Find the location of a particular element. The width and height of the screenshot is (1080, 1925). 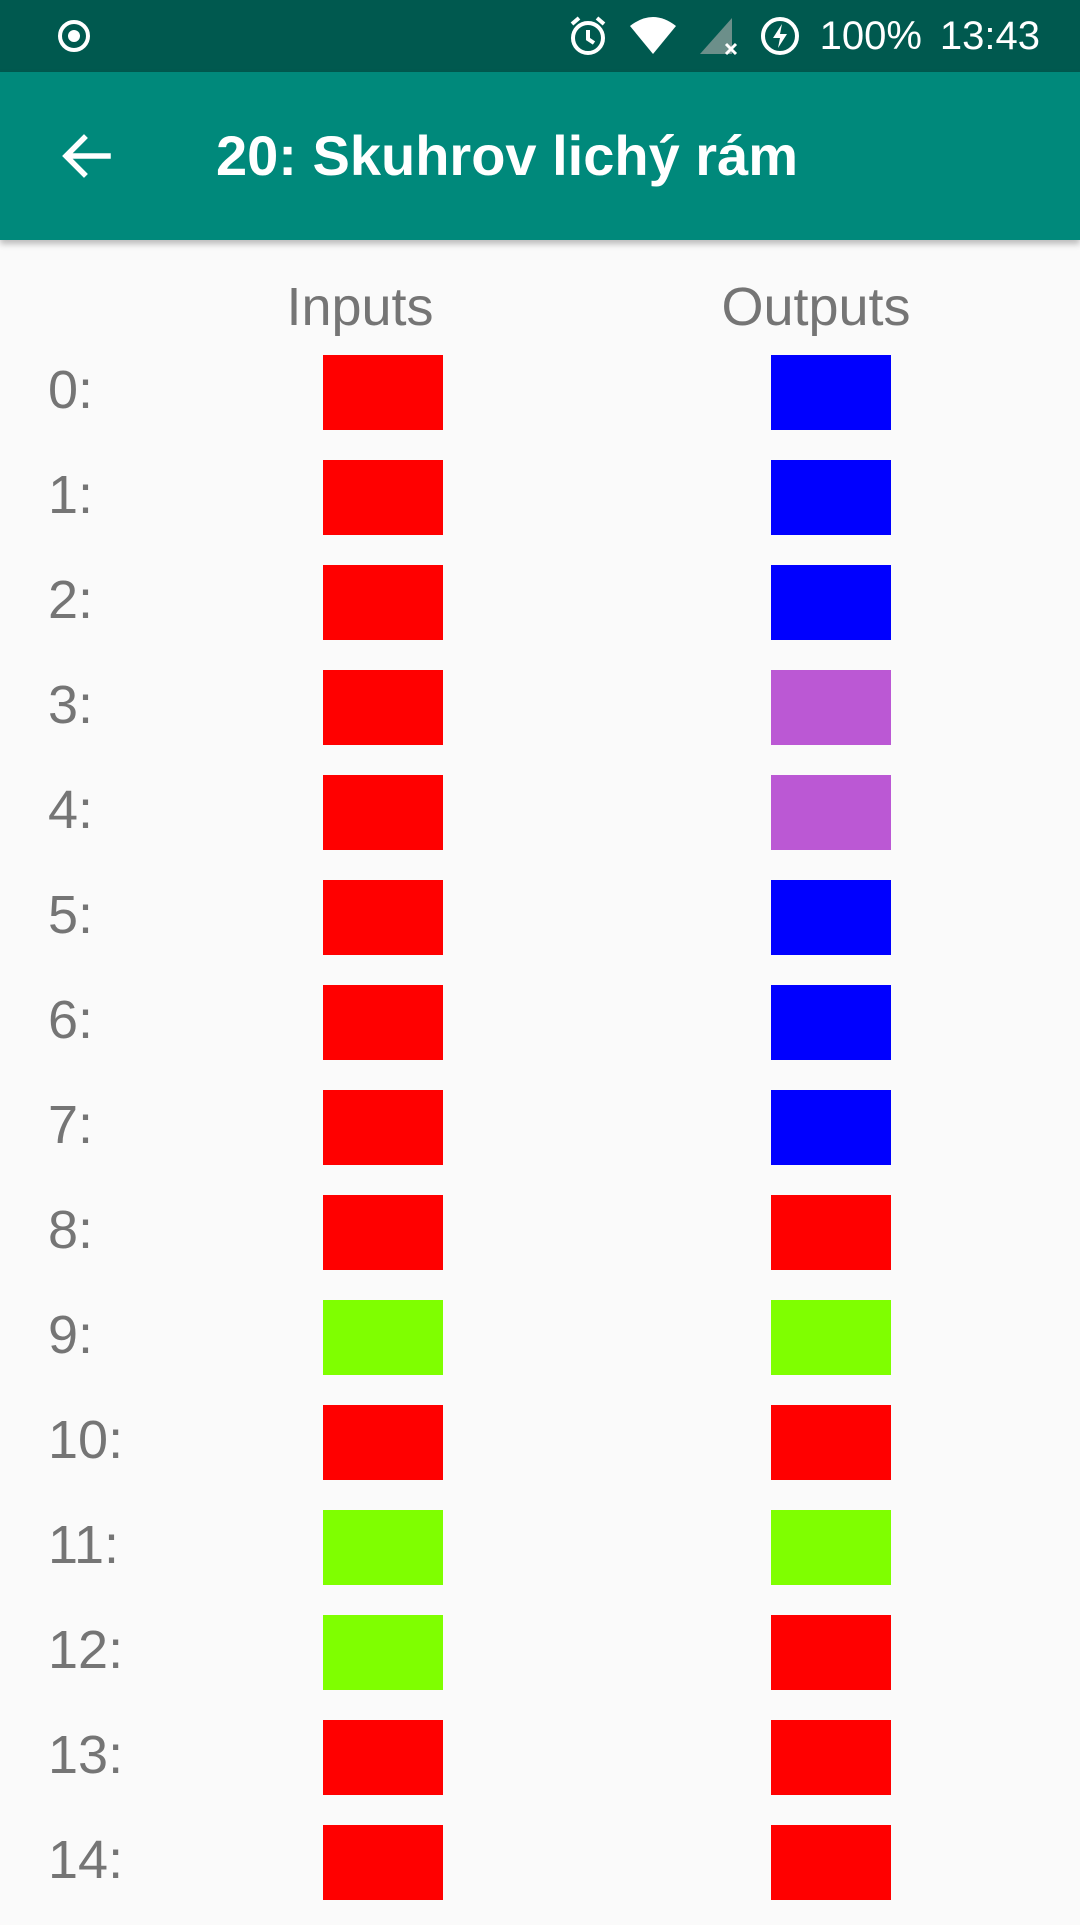

row-index-label: 2: is located at coordinates (71, 600).